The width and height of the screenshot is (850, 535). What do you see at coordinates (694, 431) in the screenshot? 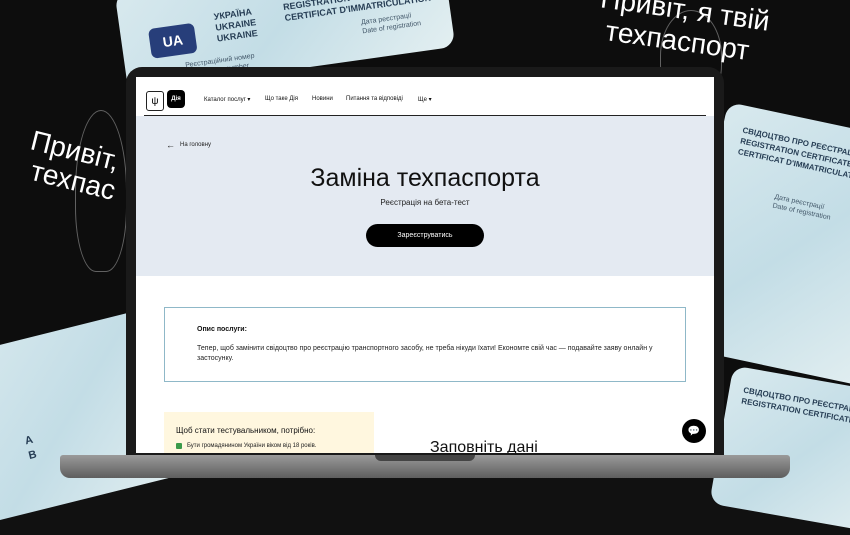
I see `chat-icon: 💬` at bounding box center [694, 431].